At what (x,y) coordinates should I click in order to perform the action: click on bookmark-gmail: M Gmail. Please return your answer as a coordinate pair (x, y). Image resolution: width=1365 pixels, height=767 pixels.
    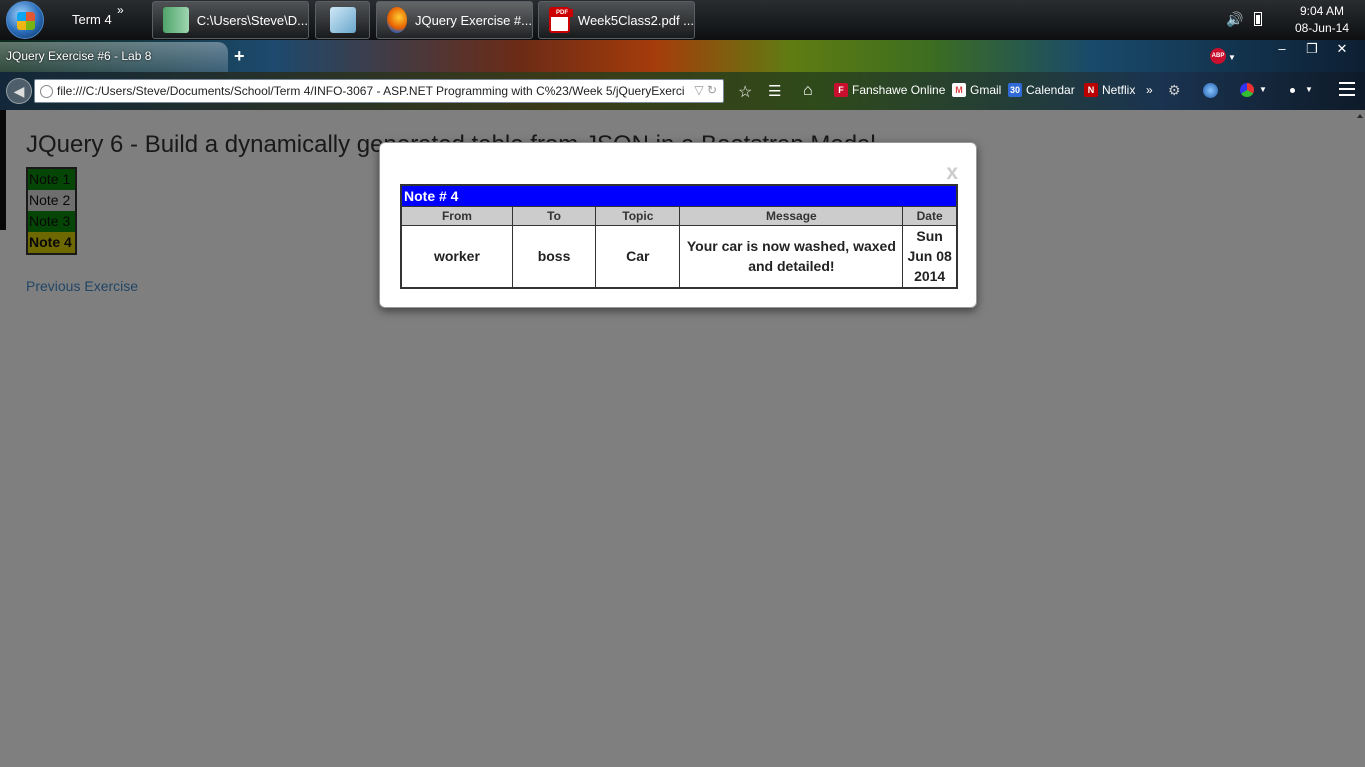
    Looking at the image, I should click on (976, 90).